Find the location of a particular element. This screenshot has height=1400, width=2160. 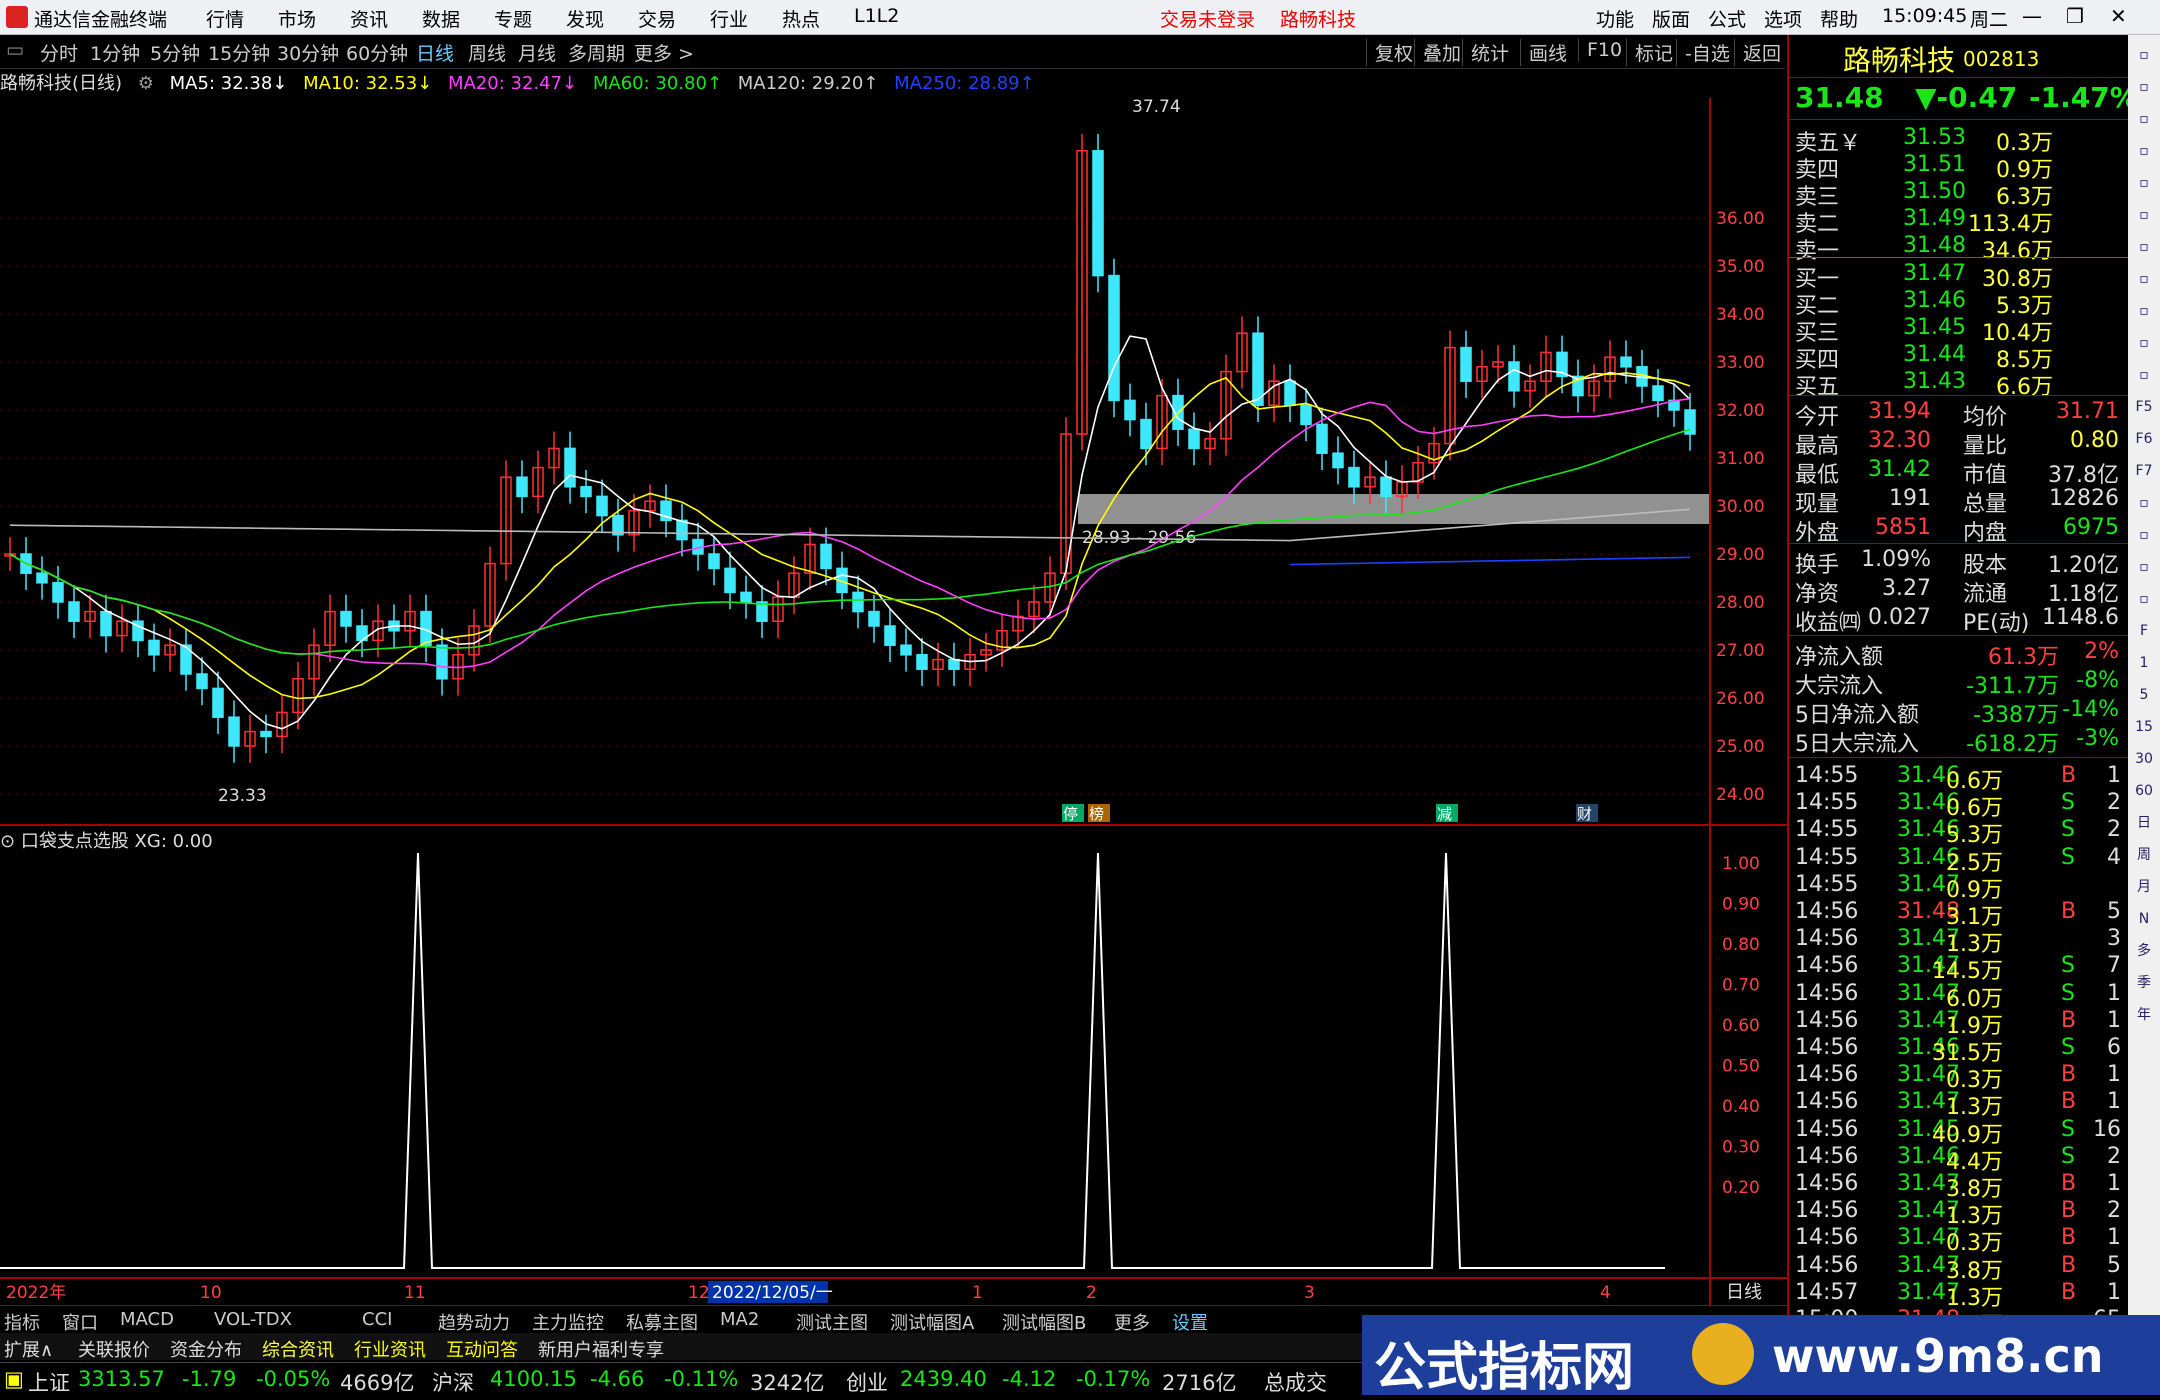

side-年-icon: 年 is located at coordinates (2144, 1015).